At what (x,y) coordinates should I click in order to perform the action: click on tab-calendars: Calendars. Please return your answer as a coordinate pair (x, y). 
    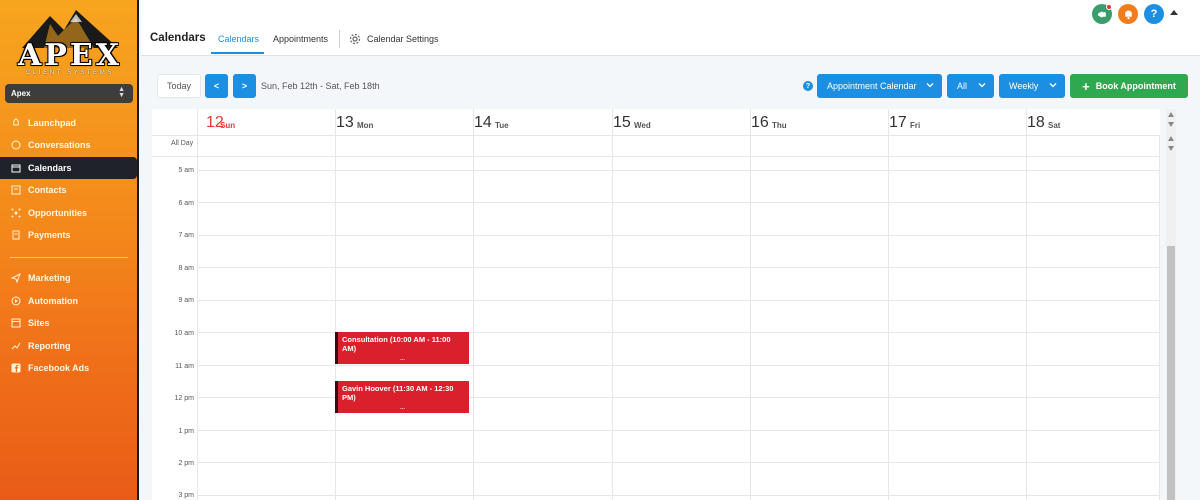
    Looking at the image, I should click on (238, 39).